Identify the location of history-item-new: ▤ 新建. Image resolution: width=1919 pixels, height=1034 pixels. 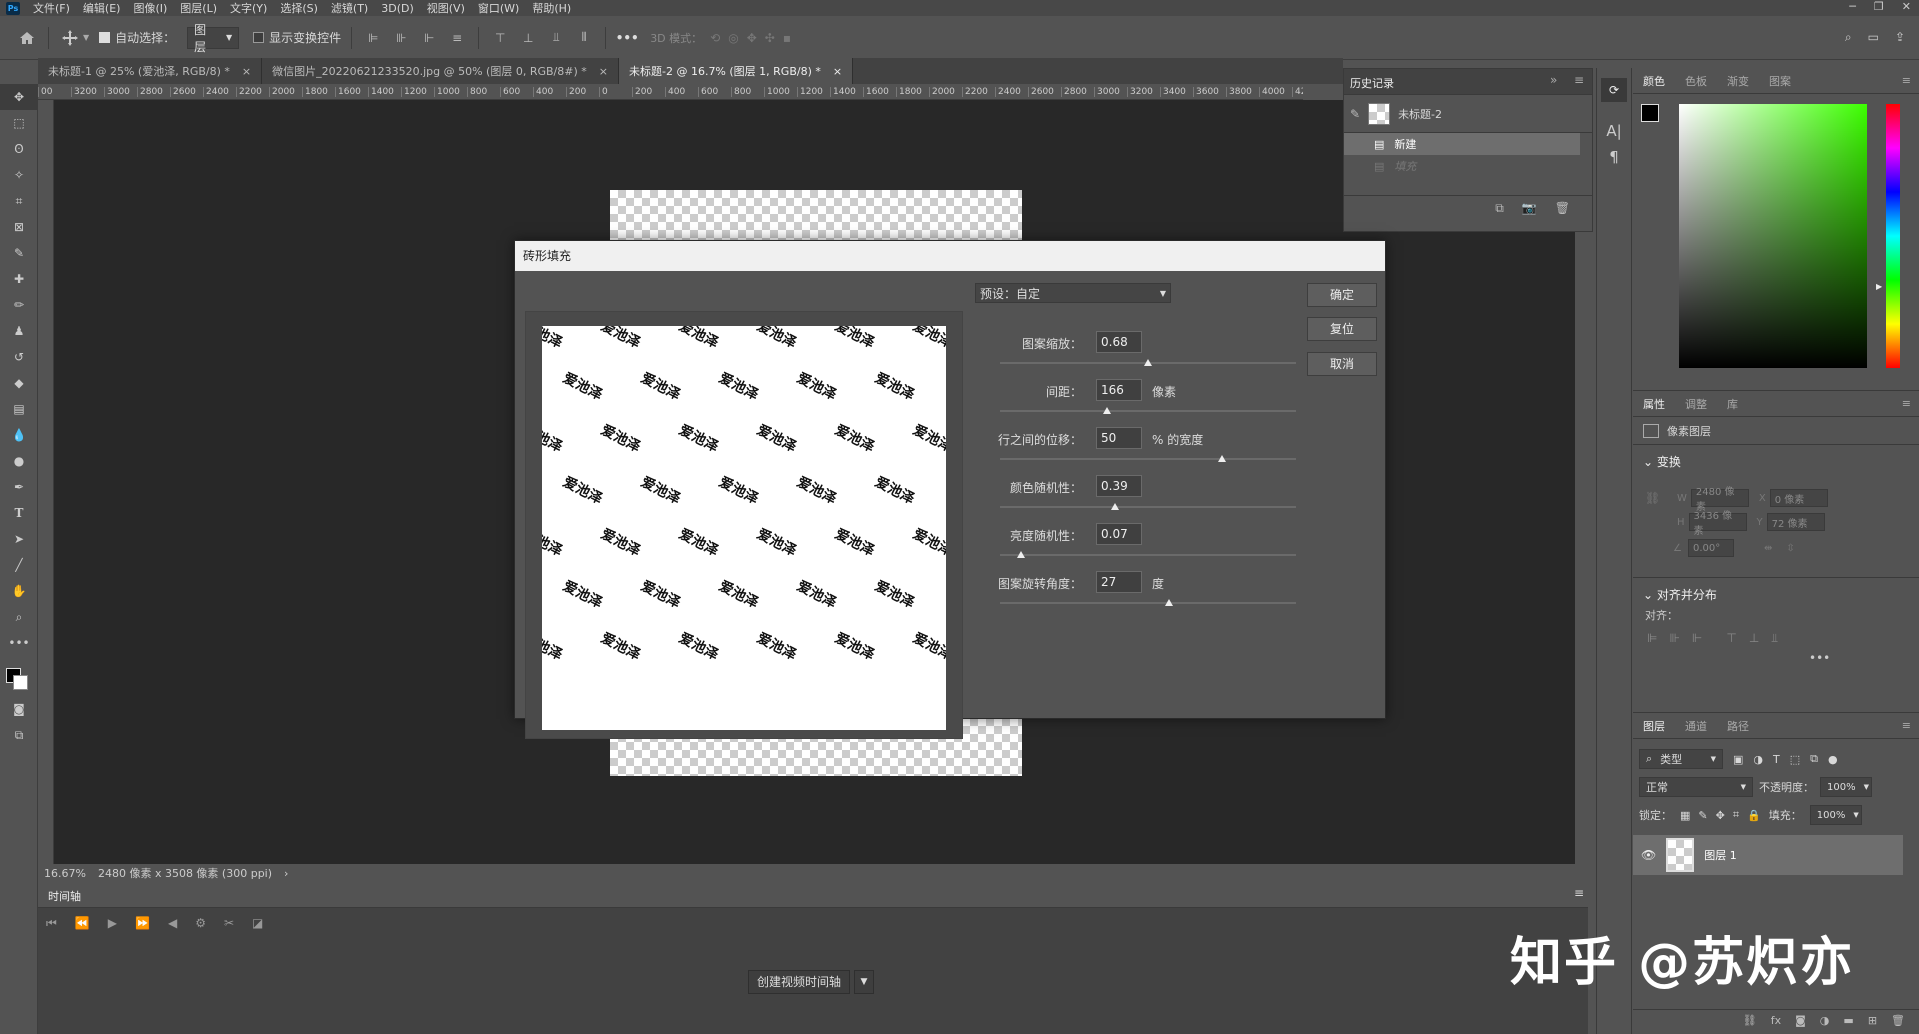
(1462, 144).